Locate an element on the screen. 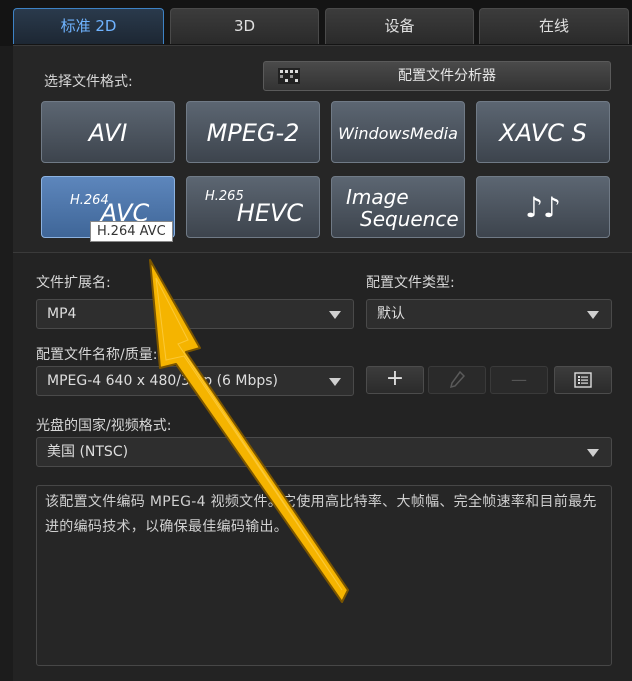  format-audio-button: ♪♪ is located at coordinates (543, 207).